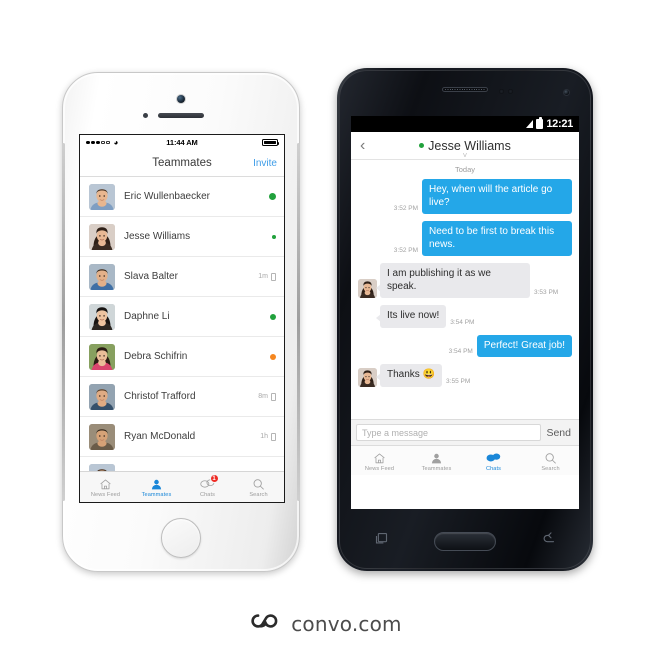  I want to click on back-arrow-icon, so click(548, 541).